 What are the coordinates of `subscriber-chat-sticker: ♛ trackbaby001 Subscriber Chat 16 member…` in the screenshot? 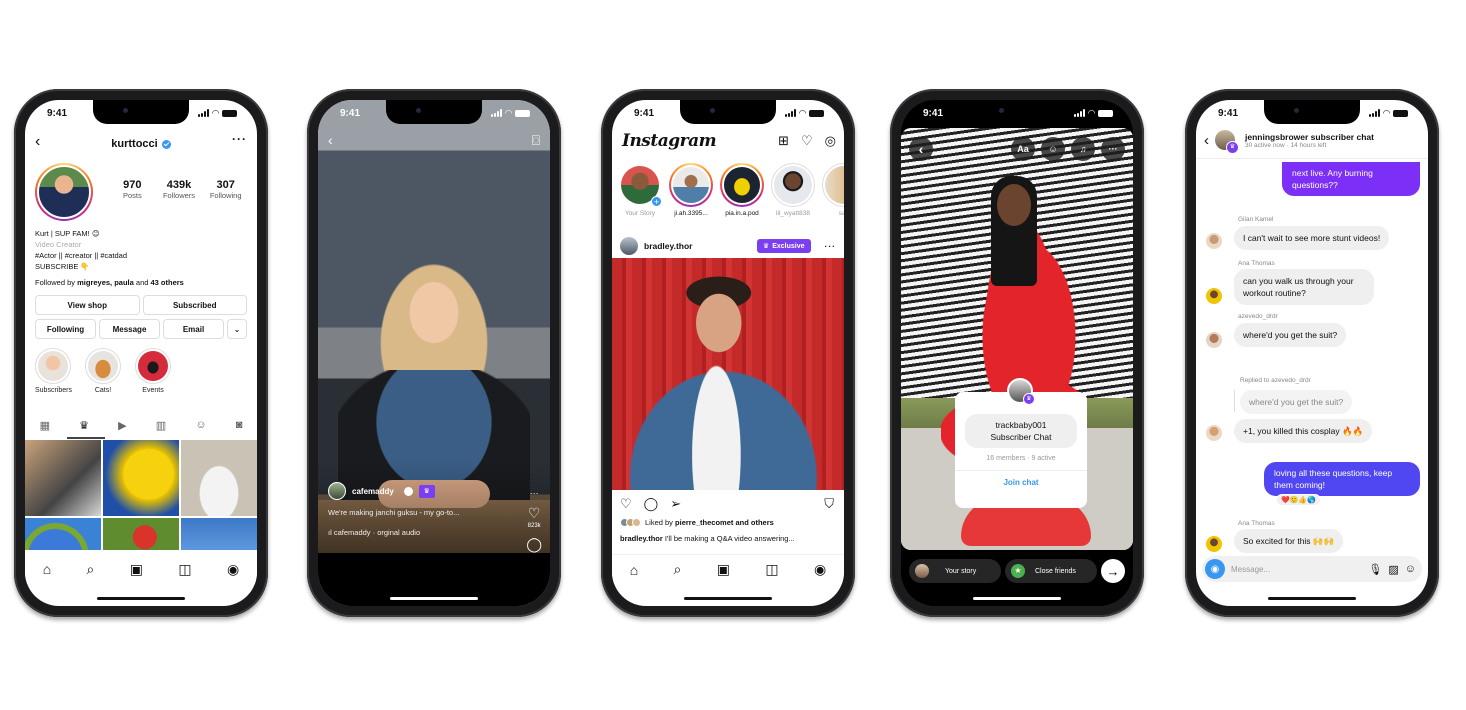 It's located at (1021, 443).